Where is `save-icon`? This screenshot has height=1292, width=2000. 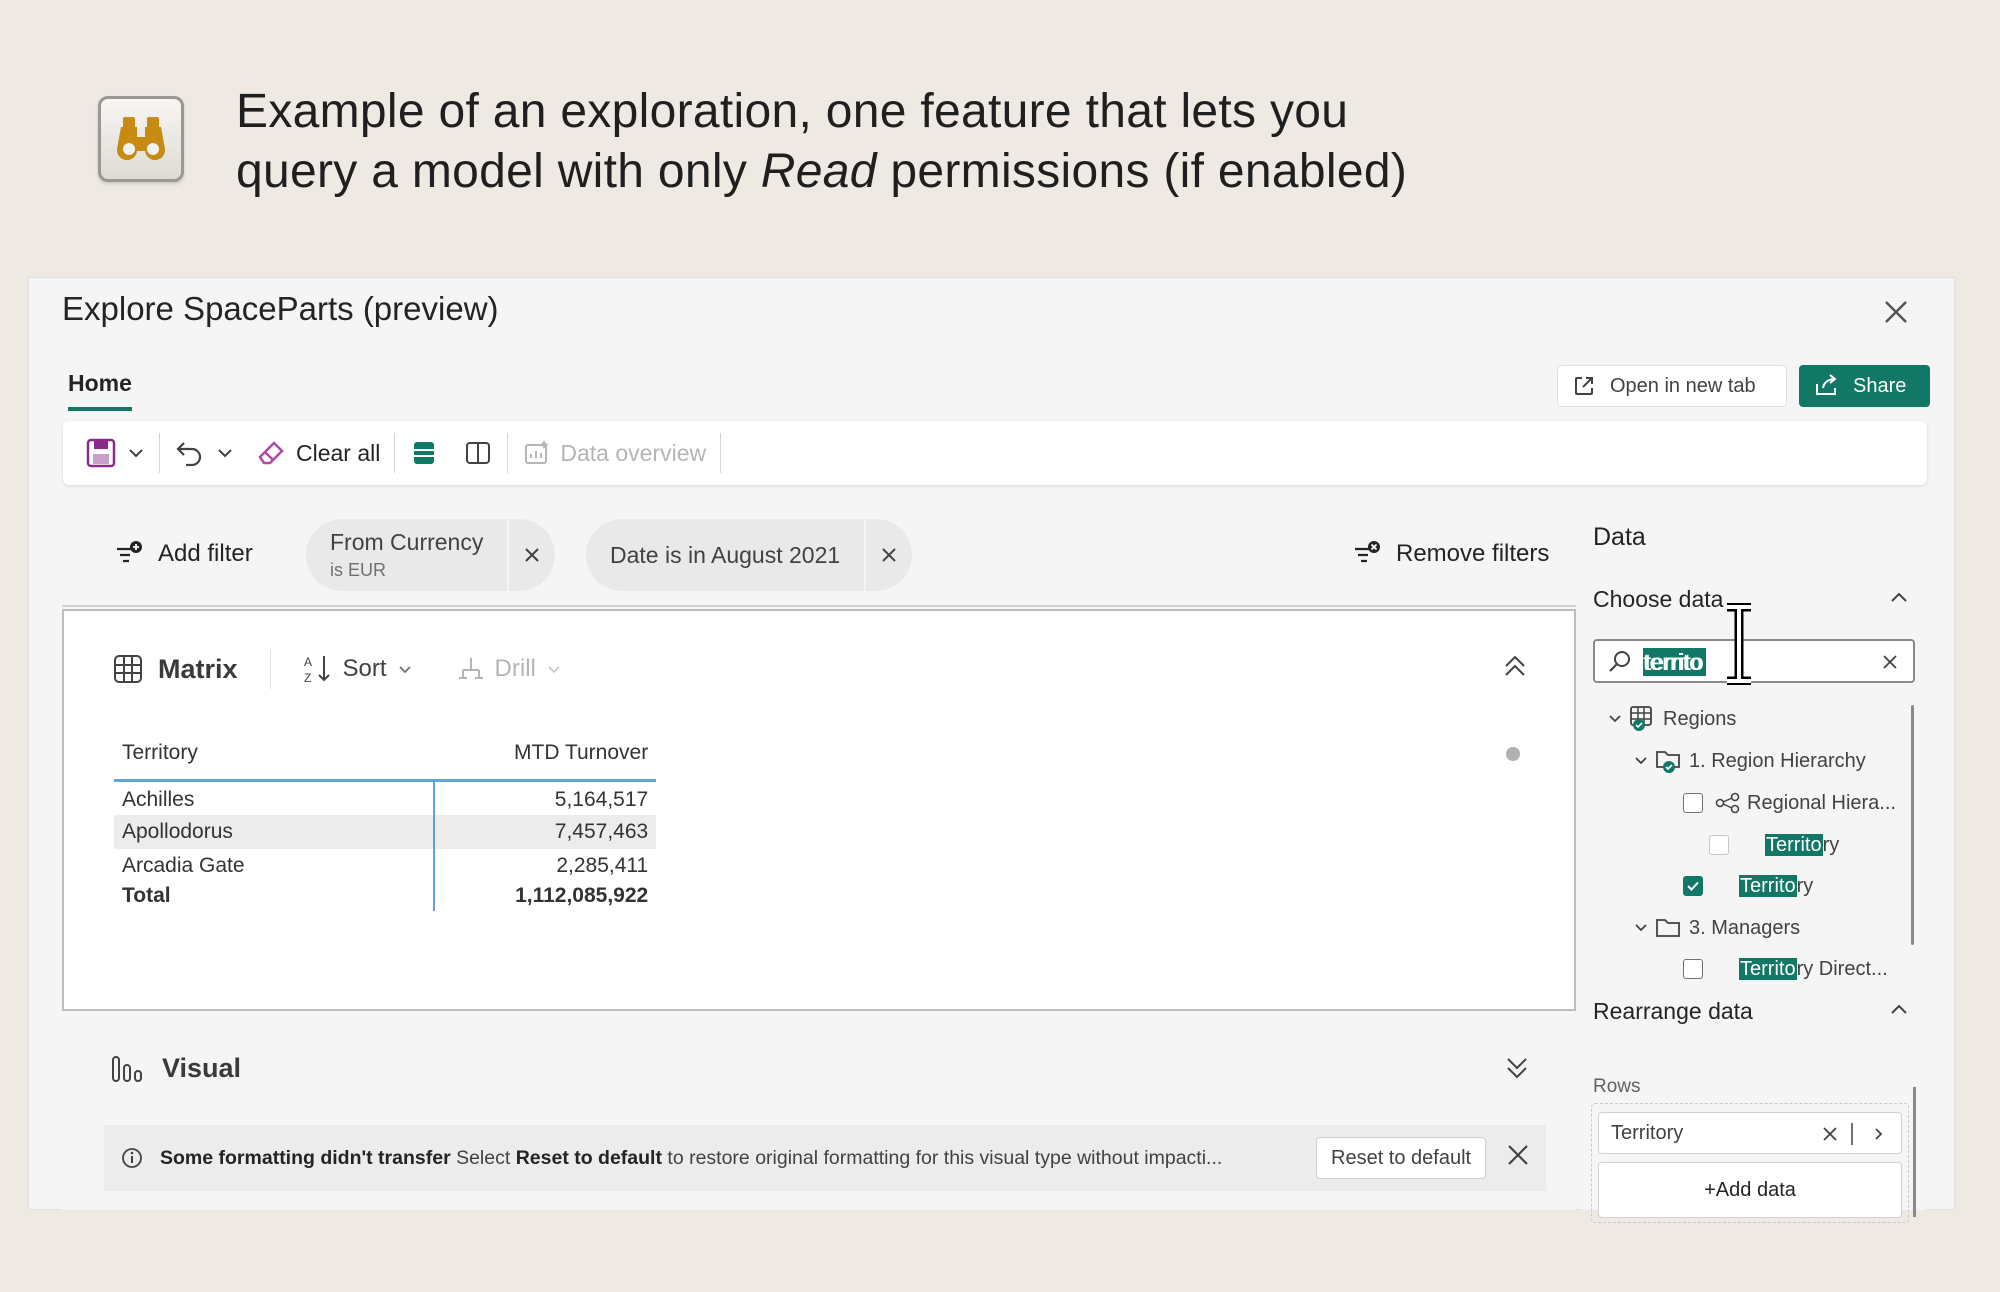
save-icon is located at coordinates (101, 453).